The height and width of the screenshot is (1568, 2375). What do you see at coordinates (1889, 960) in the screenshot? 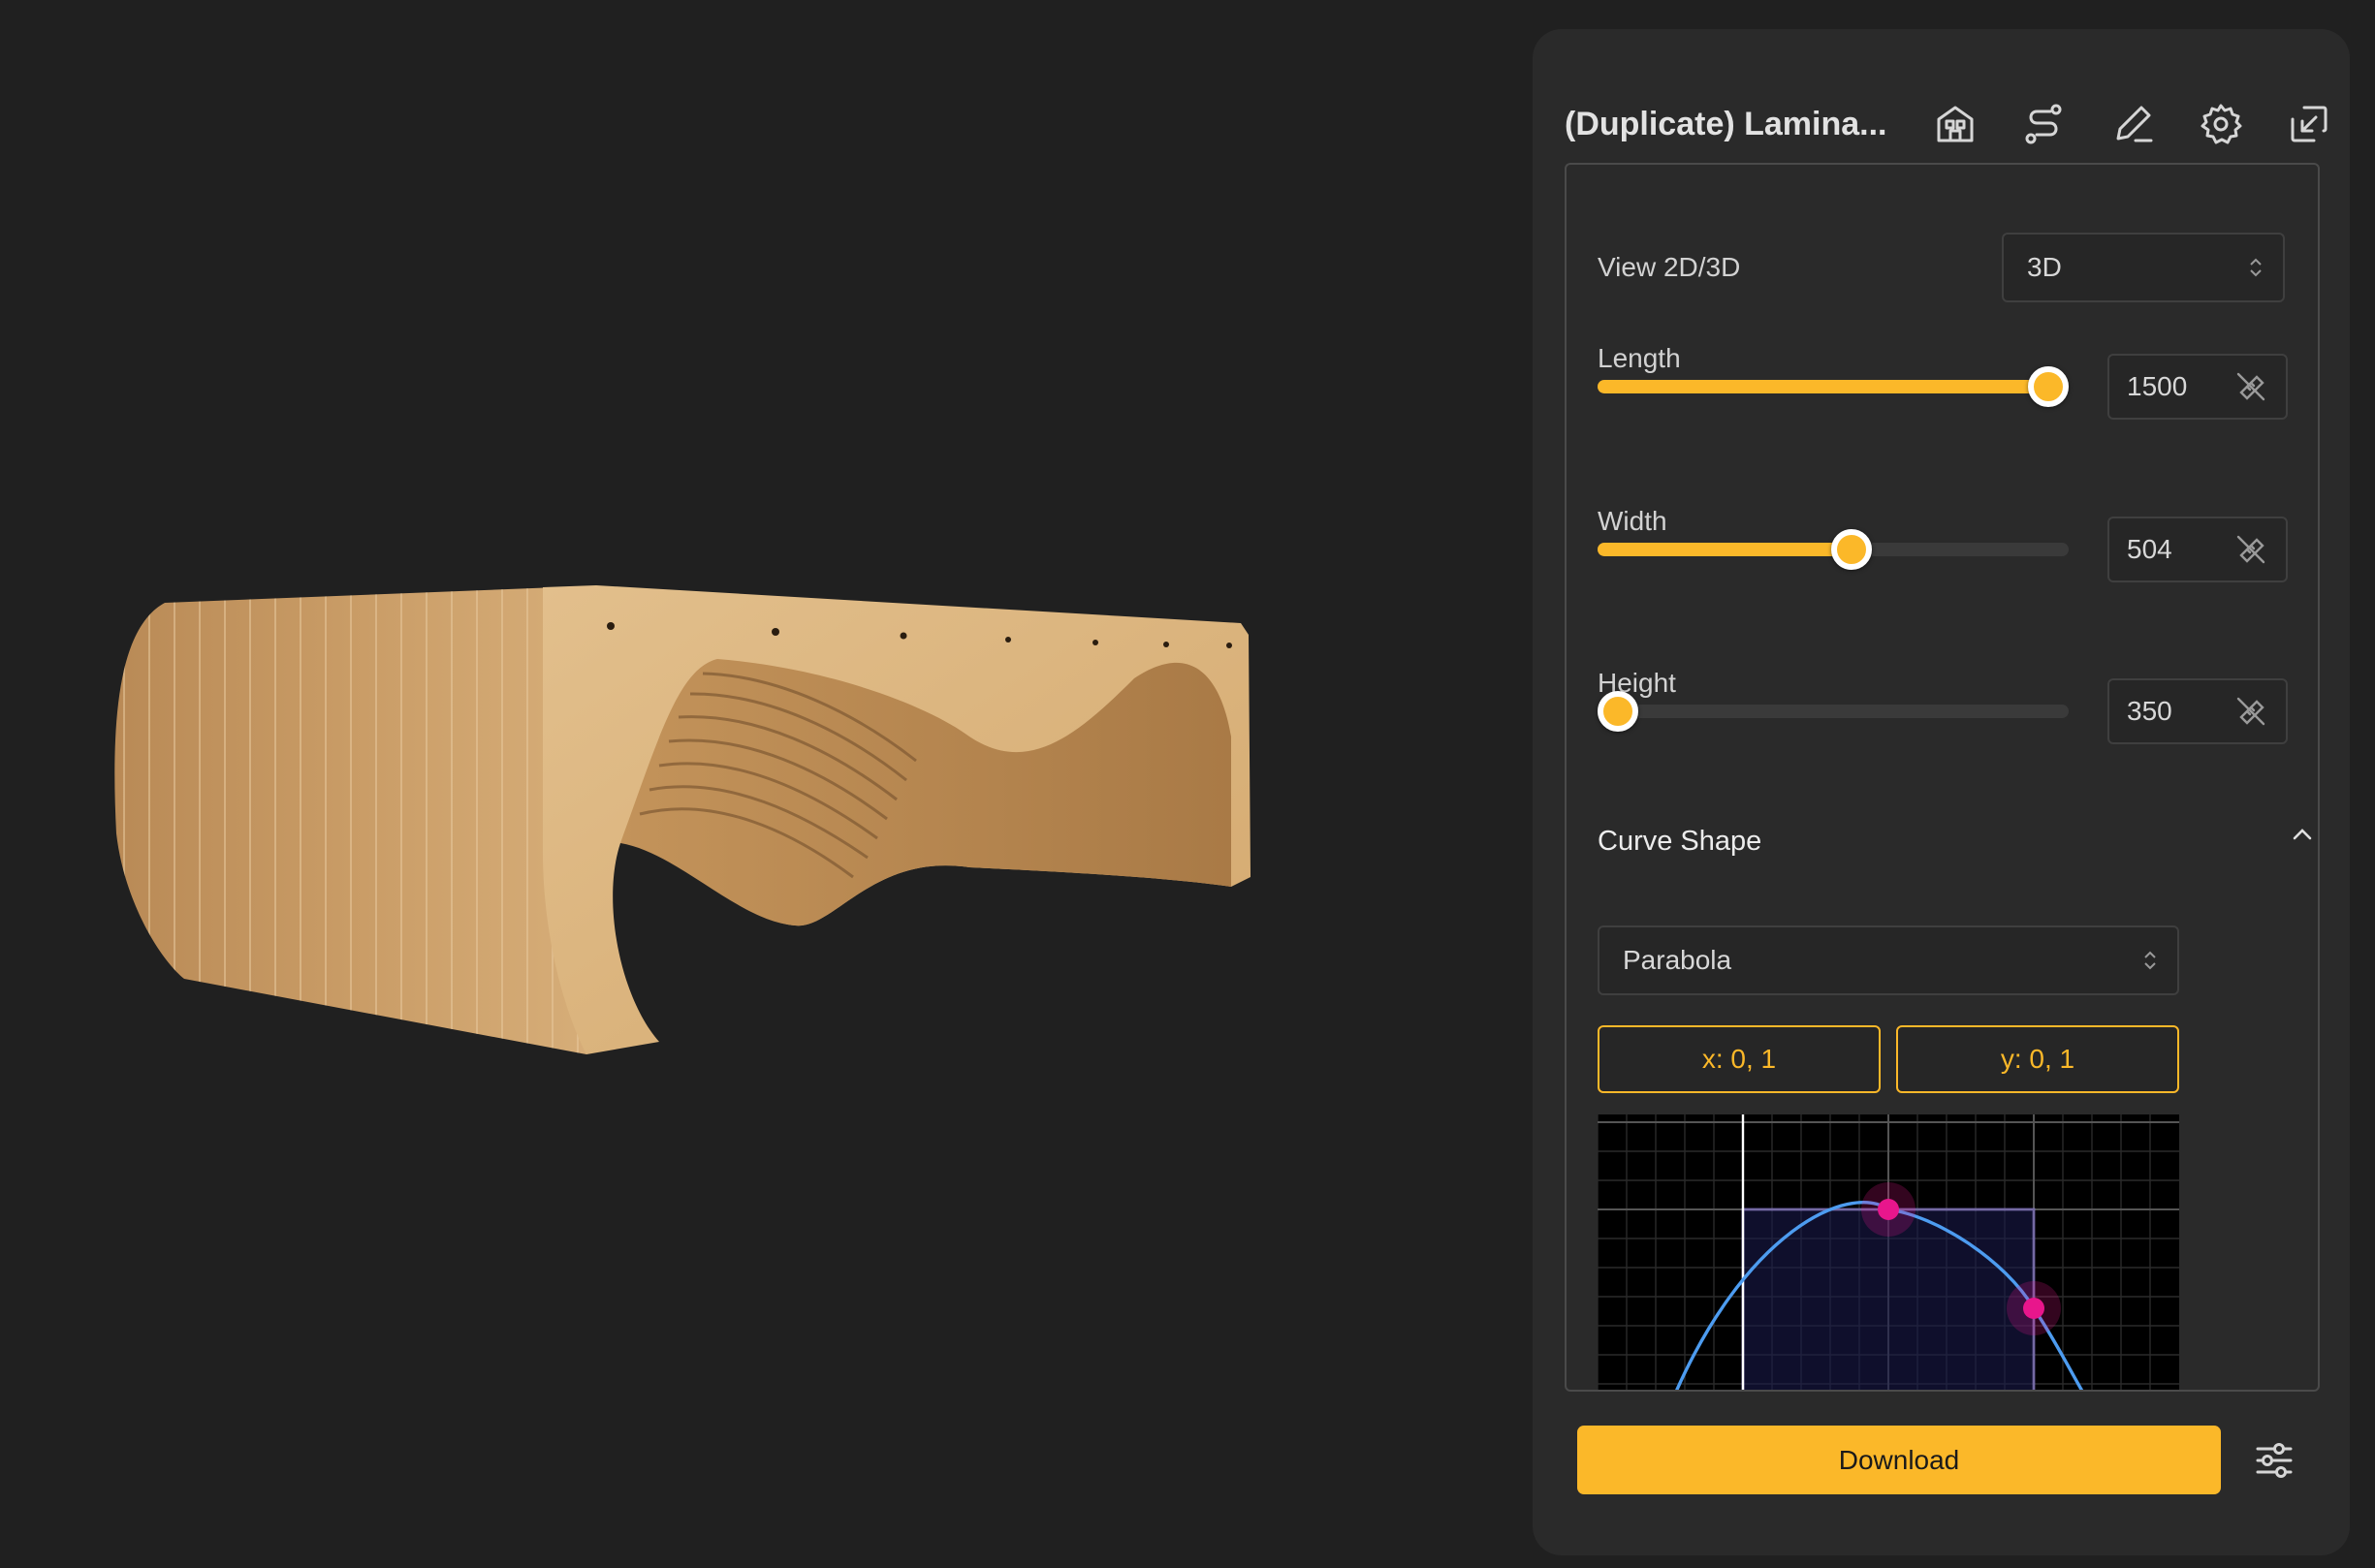
I see `curve-shape-select: Parabola` at bounding box center [1889, 960].